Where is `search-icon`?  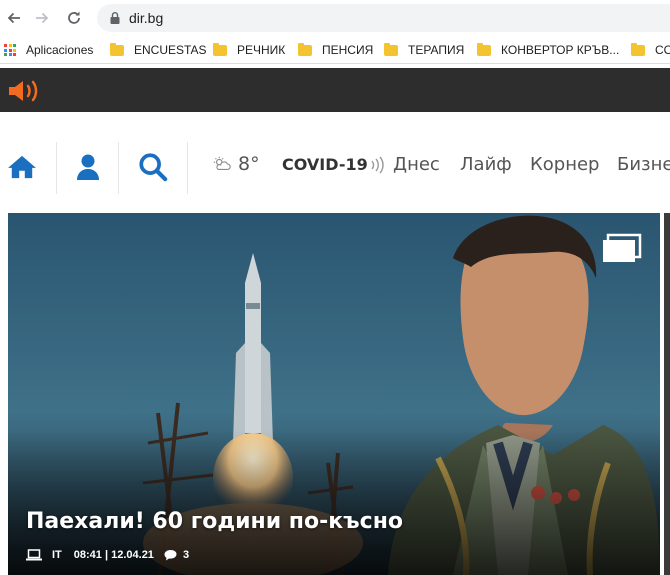
search-icon is located at coordinates (153, 167).